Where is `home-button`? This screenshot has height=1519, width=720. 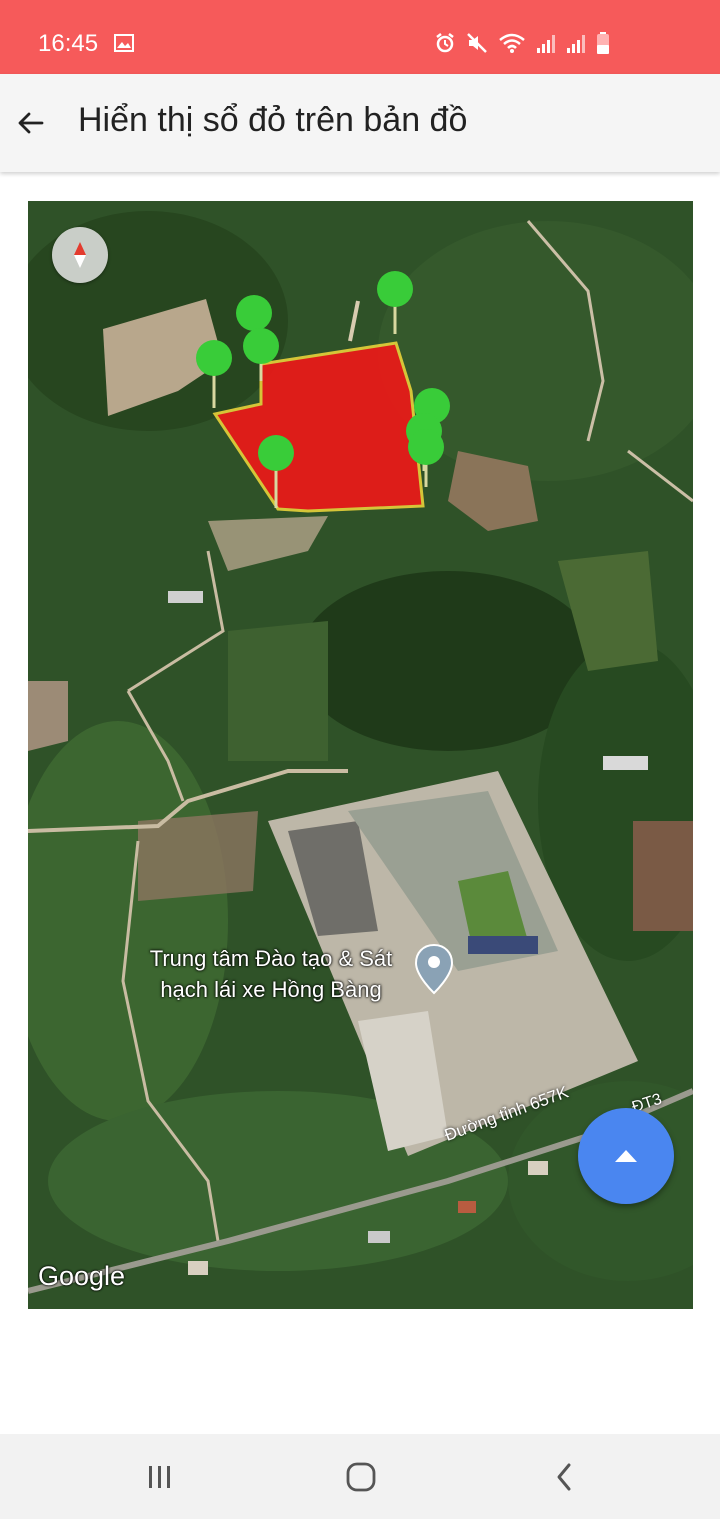 home-button is located at coordinates (361, 1477).